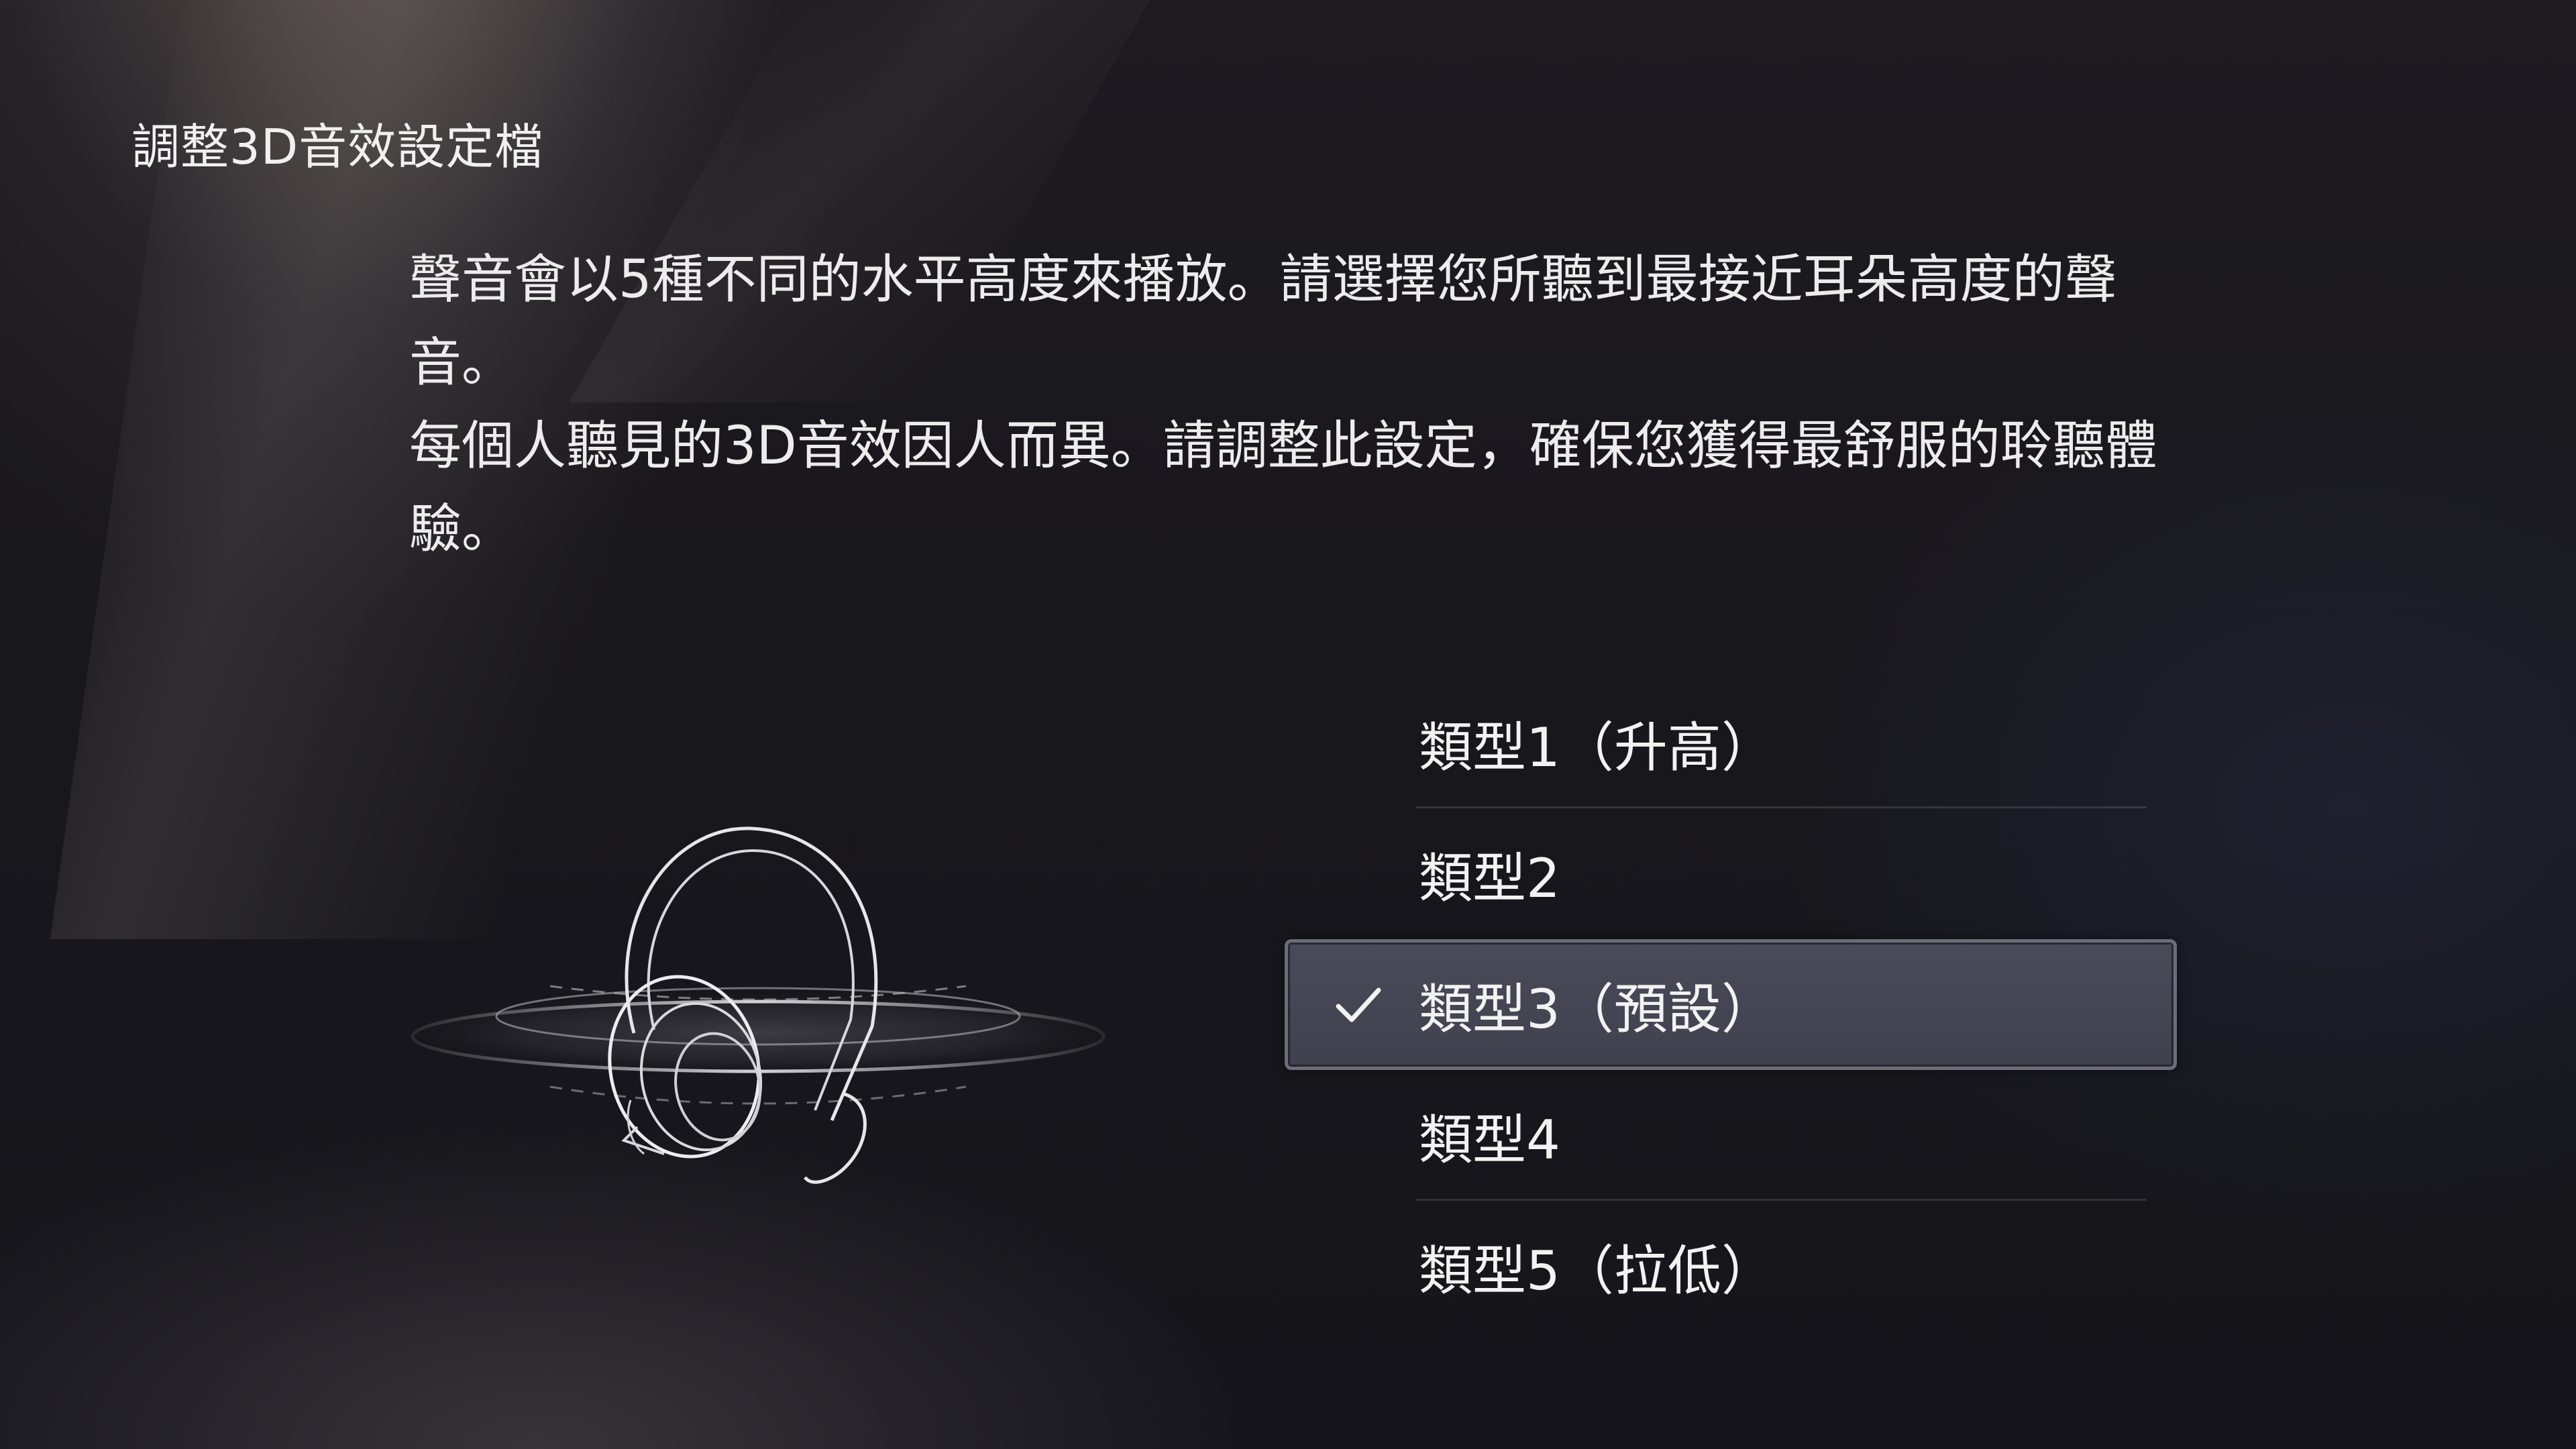  I want to click on option-label: 類型3（預設）, so click(1597, 1008).